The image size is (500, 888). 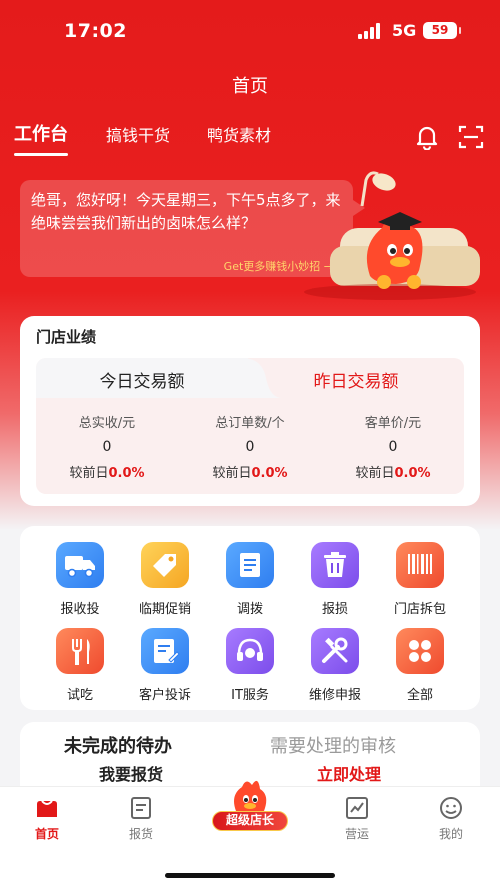 I want to click on action-label: 调拨, so click(x=249, y=609).